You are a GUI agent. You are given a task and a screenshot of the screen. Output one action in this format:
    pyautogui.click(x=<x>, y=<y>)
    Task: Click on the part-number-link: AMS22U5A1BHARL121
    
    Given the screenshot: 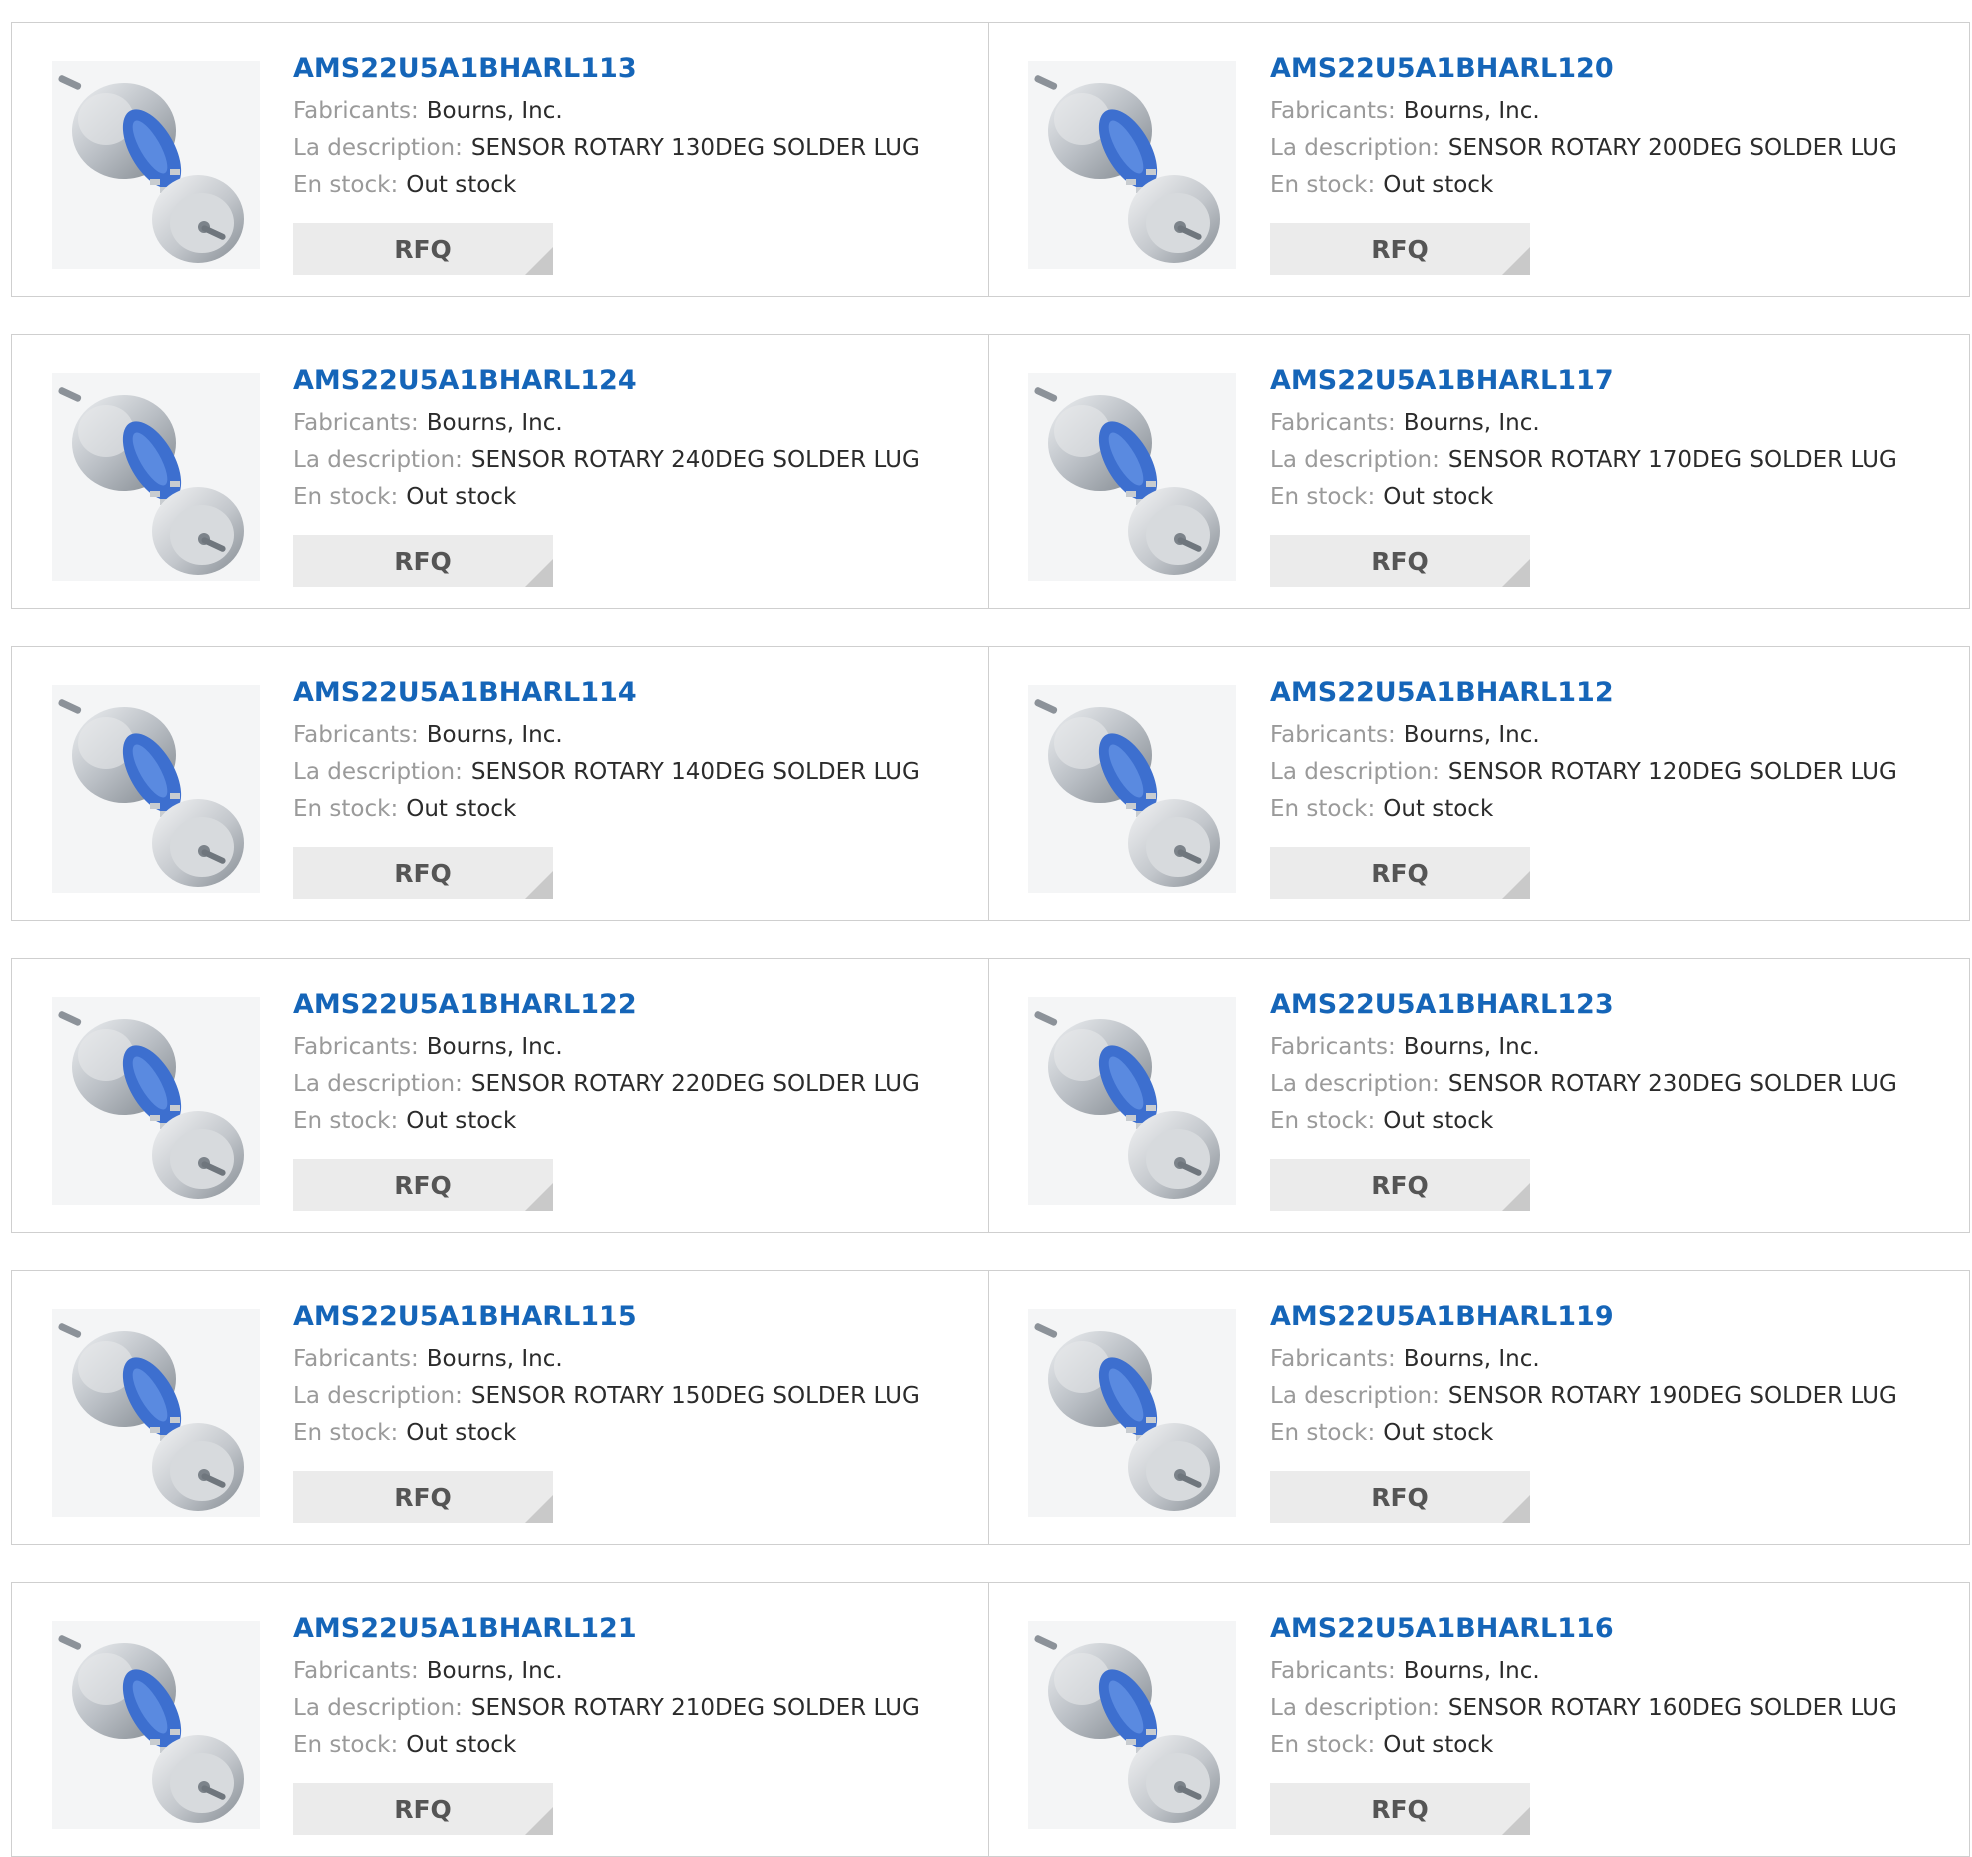 What is the action you would take?
    pyautogui.click(x=635, y=1633)
    